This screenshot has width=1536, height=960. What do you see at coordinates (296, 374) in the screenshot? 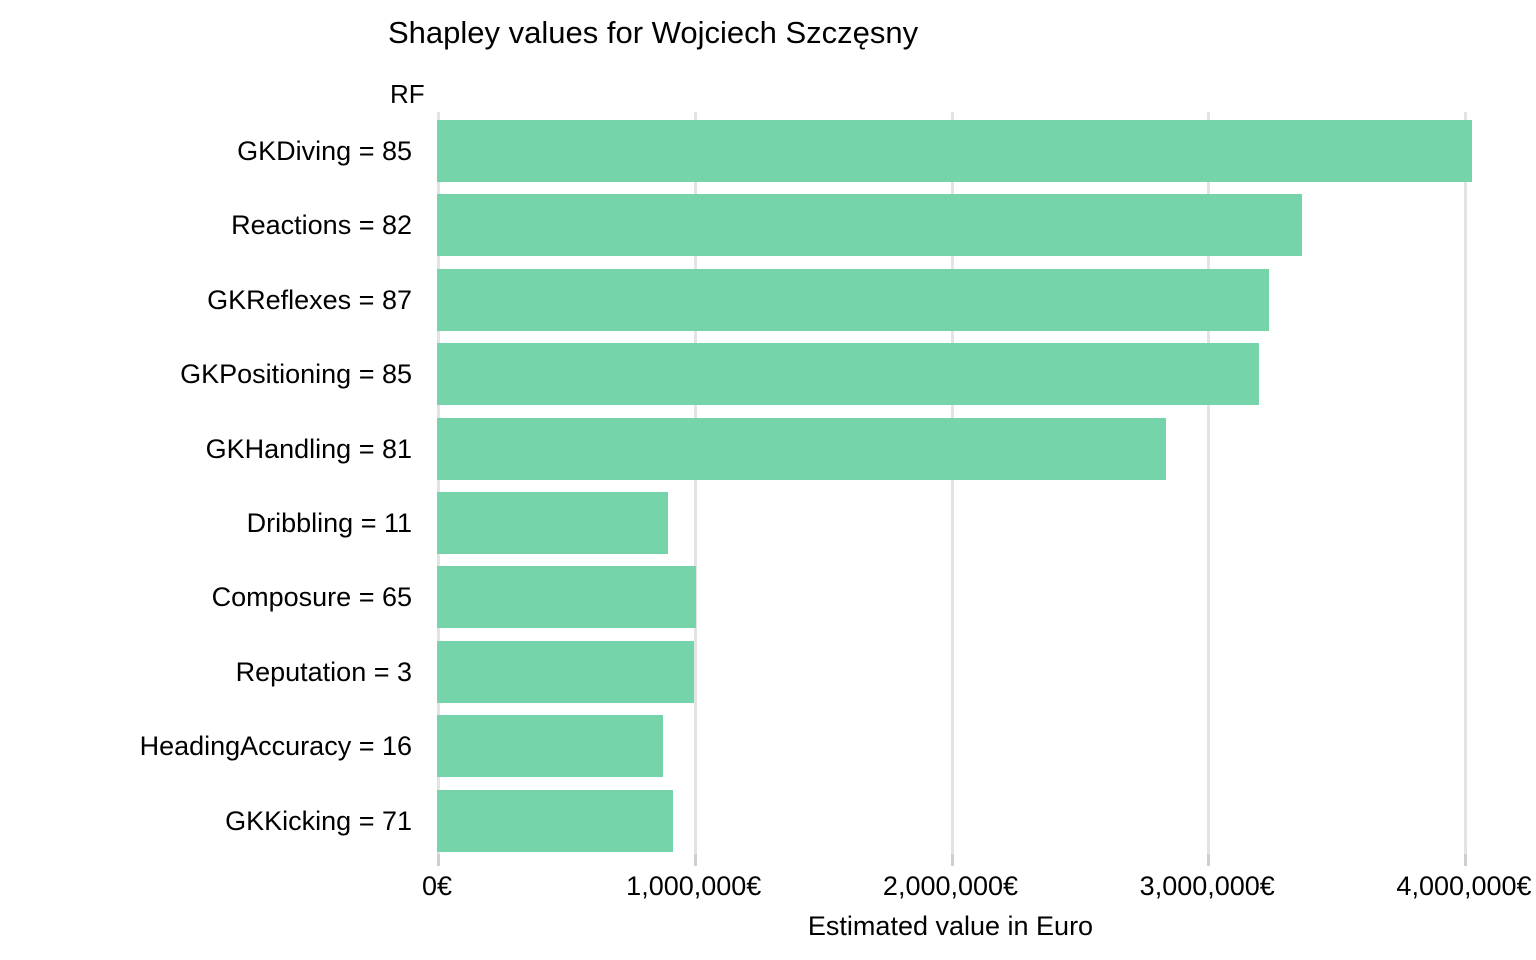
I see `y-axis-label: GKPositioning = 85` at bounding box center [296, 374].